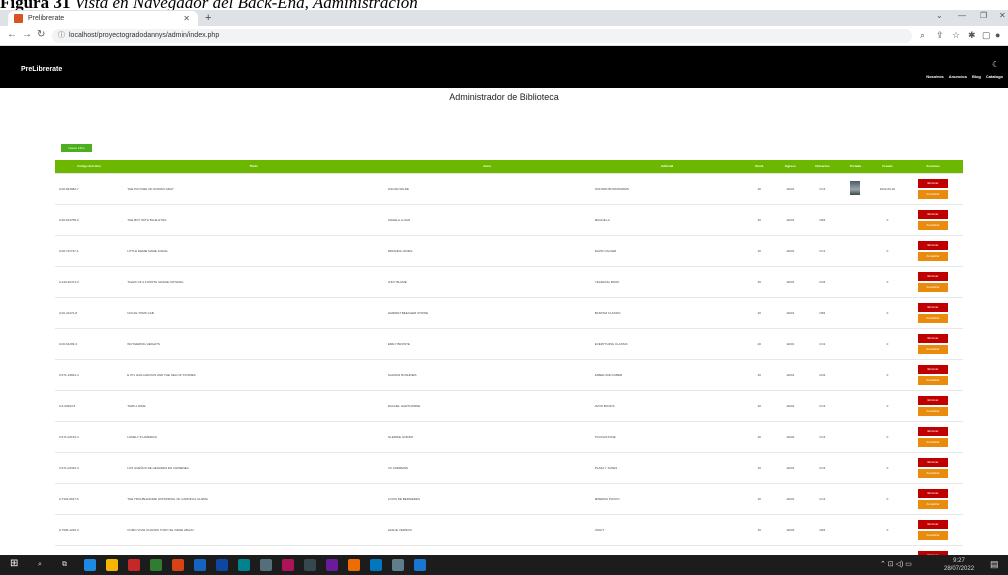  I want to click on maximize-icon: ❐, so click(983, 15).